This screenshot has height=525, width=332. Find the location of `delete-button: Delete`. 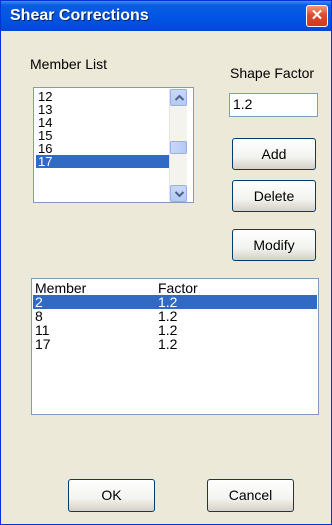

delete-button: Delete is located at coordinates (274, 196).